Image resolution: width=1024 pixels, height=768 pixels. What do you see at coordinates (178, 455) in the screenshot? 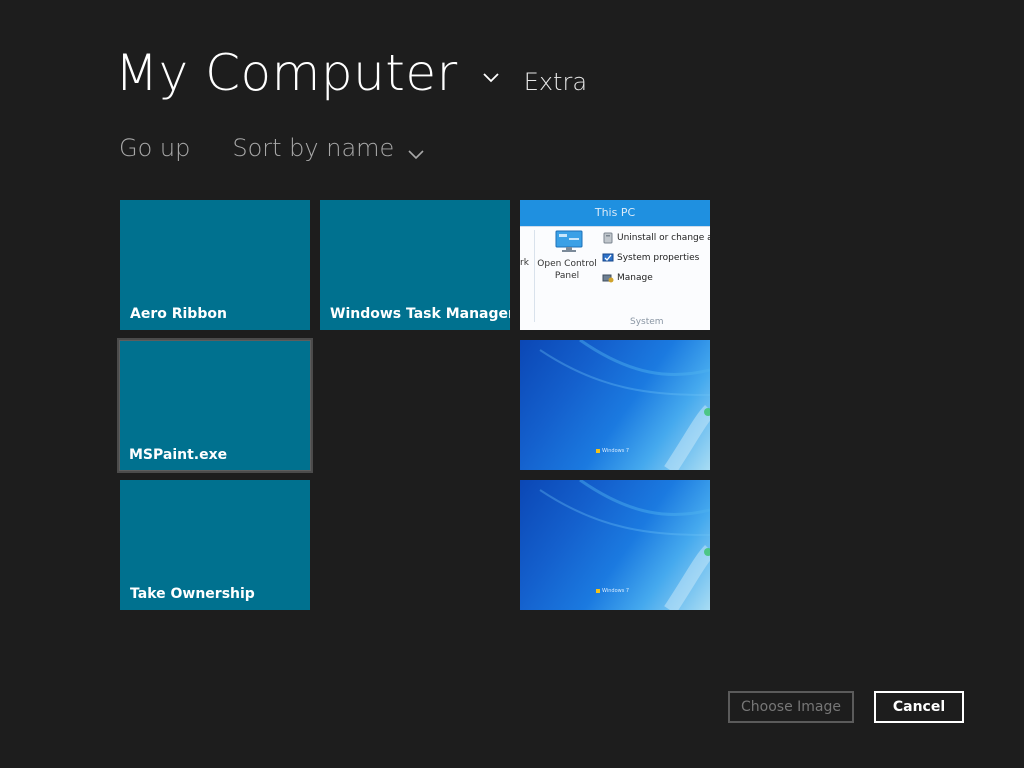
I see `folder-tile-label: MSPaint.exe` at bounding box center [178, 455].